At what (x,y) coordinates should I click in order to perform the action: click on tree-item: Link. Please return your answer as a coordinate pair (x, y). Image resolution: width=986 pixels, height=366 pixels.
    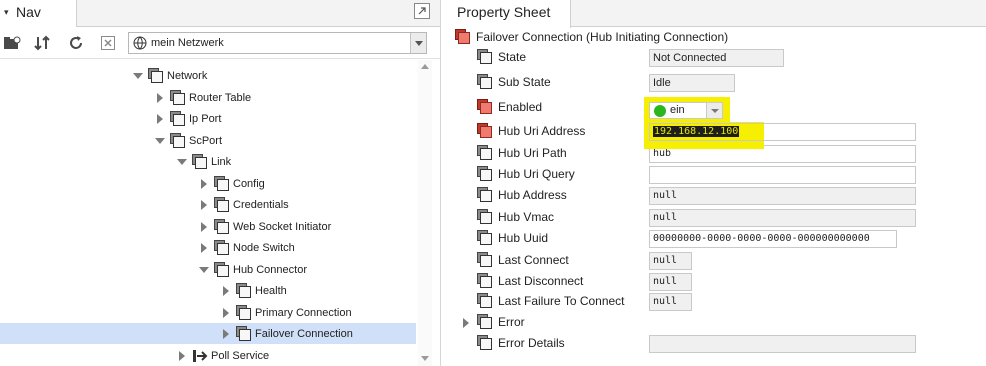
    Looking at the image, I should click on (203, 161).